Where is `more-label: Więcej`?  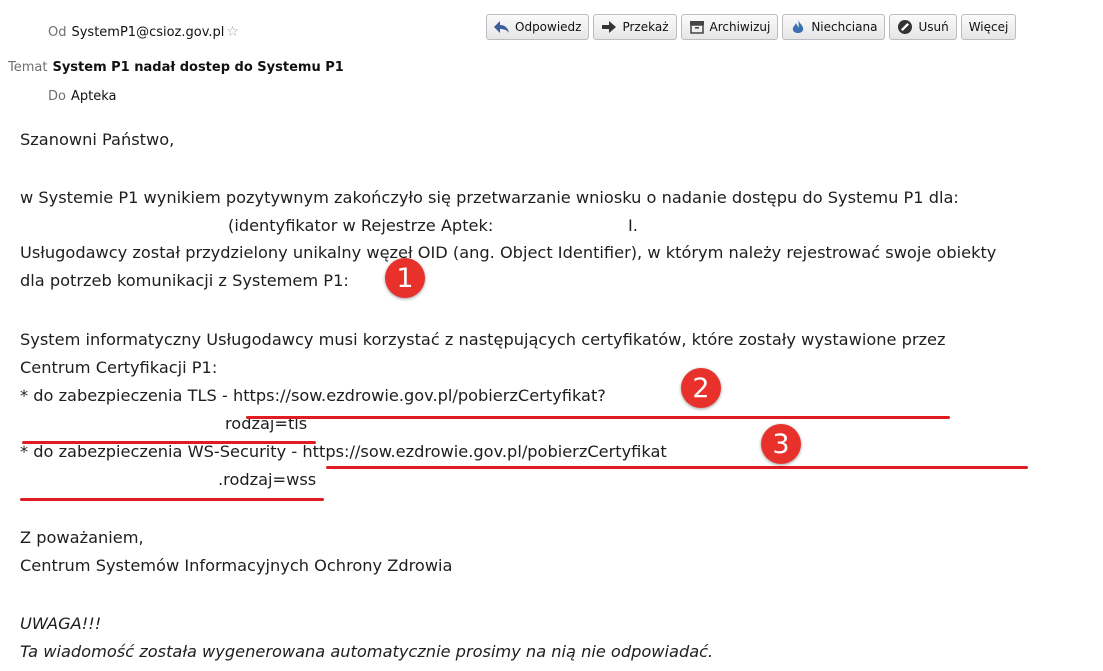
more-label: Więcej is located at coordinates (988, 27).